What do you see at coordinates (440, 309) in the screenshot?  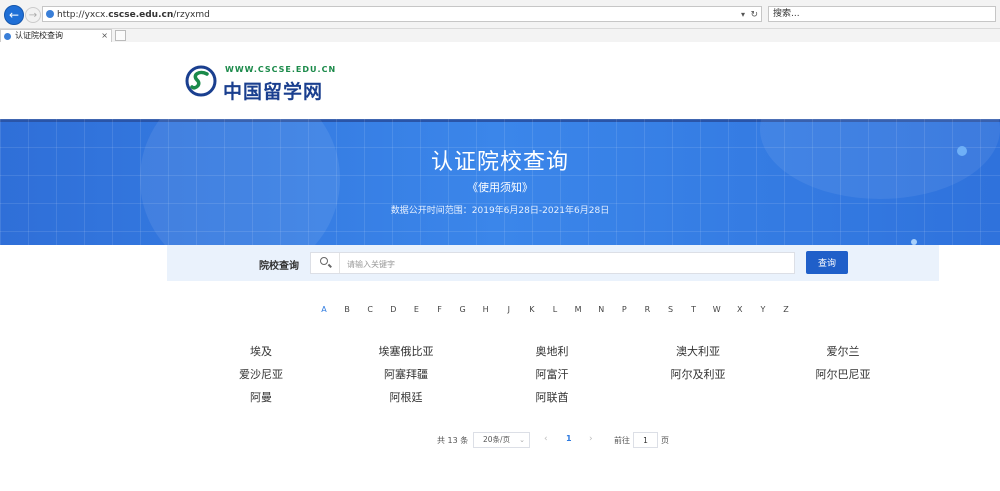 I see `letter-filter-f: F` at bounding box center [440, 309].